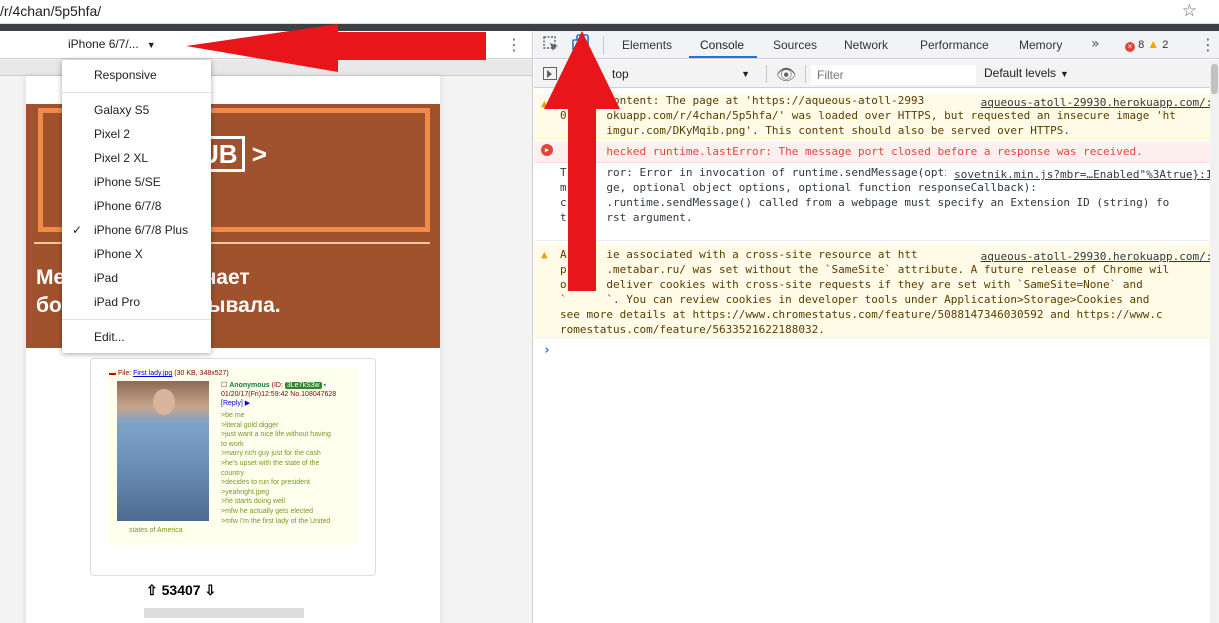 This screenshot has height=623, width=1219. What do you see at coordinates (626, 217) in the screenshot?
I see `message-line: t rst argument.` at bounding box center [626, 217].